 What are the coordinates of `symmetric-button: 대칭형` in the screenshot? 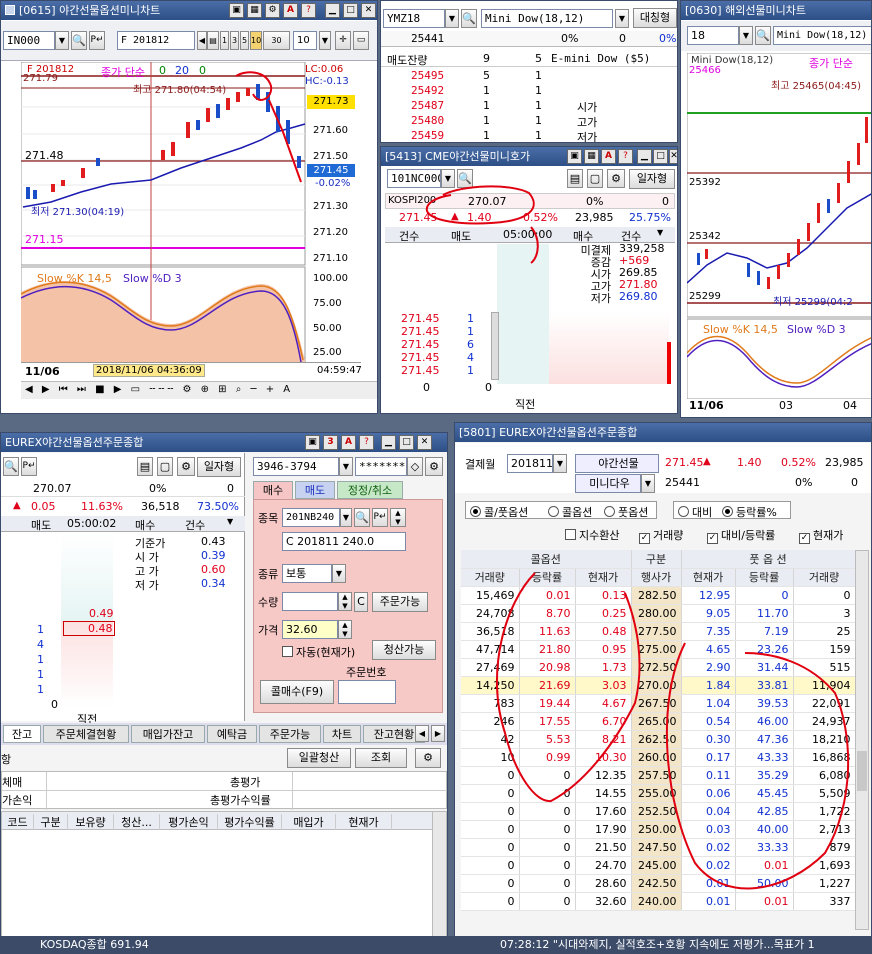 It's located at (655, 18).